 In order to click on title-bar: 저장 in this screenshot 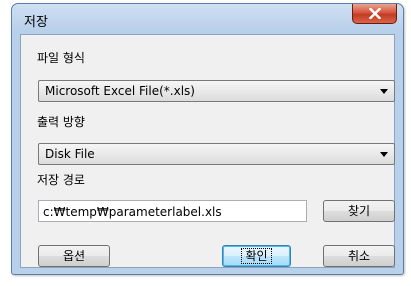, I will do `click(207, 19)`.